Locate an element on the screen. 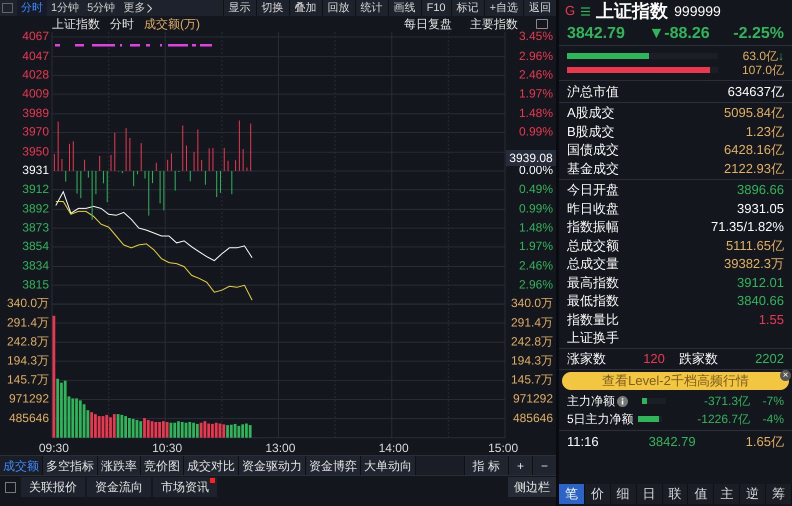 The height and width of the screenshot is (506, 792). tick-time: 11:16 is located at coordinates (583, 442).